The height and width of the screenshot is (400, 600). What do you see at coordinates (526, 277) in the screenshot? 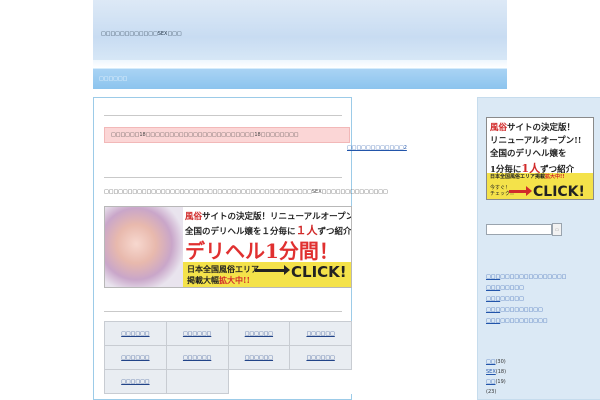
I see `category-item: □□□□□□□□□□□□□□□□□` at bounding box center [526, 277].